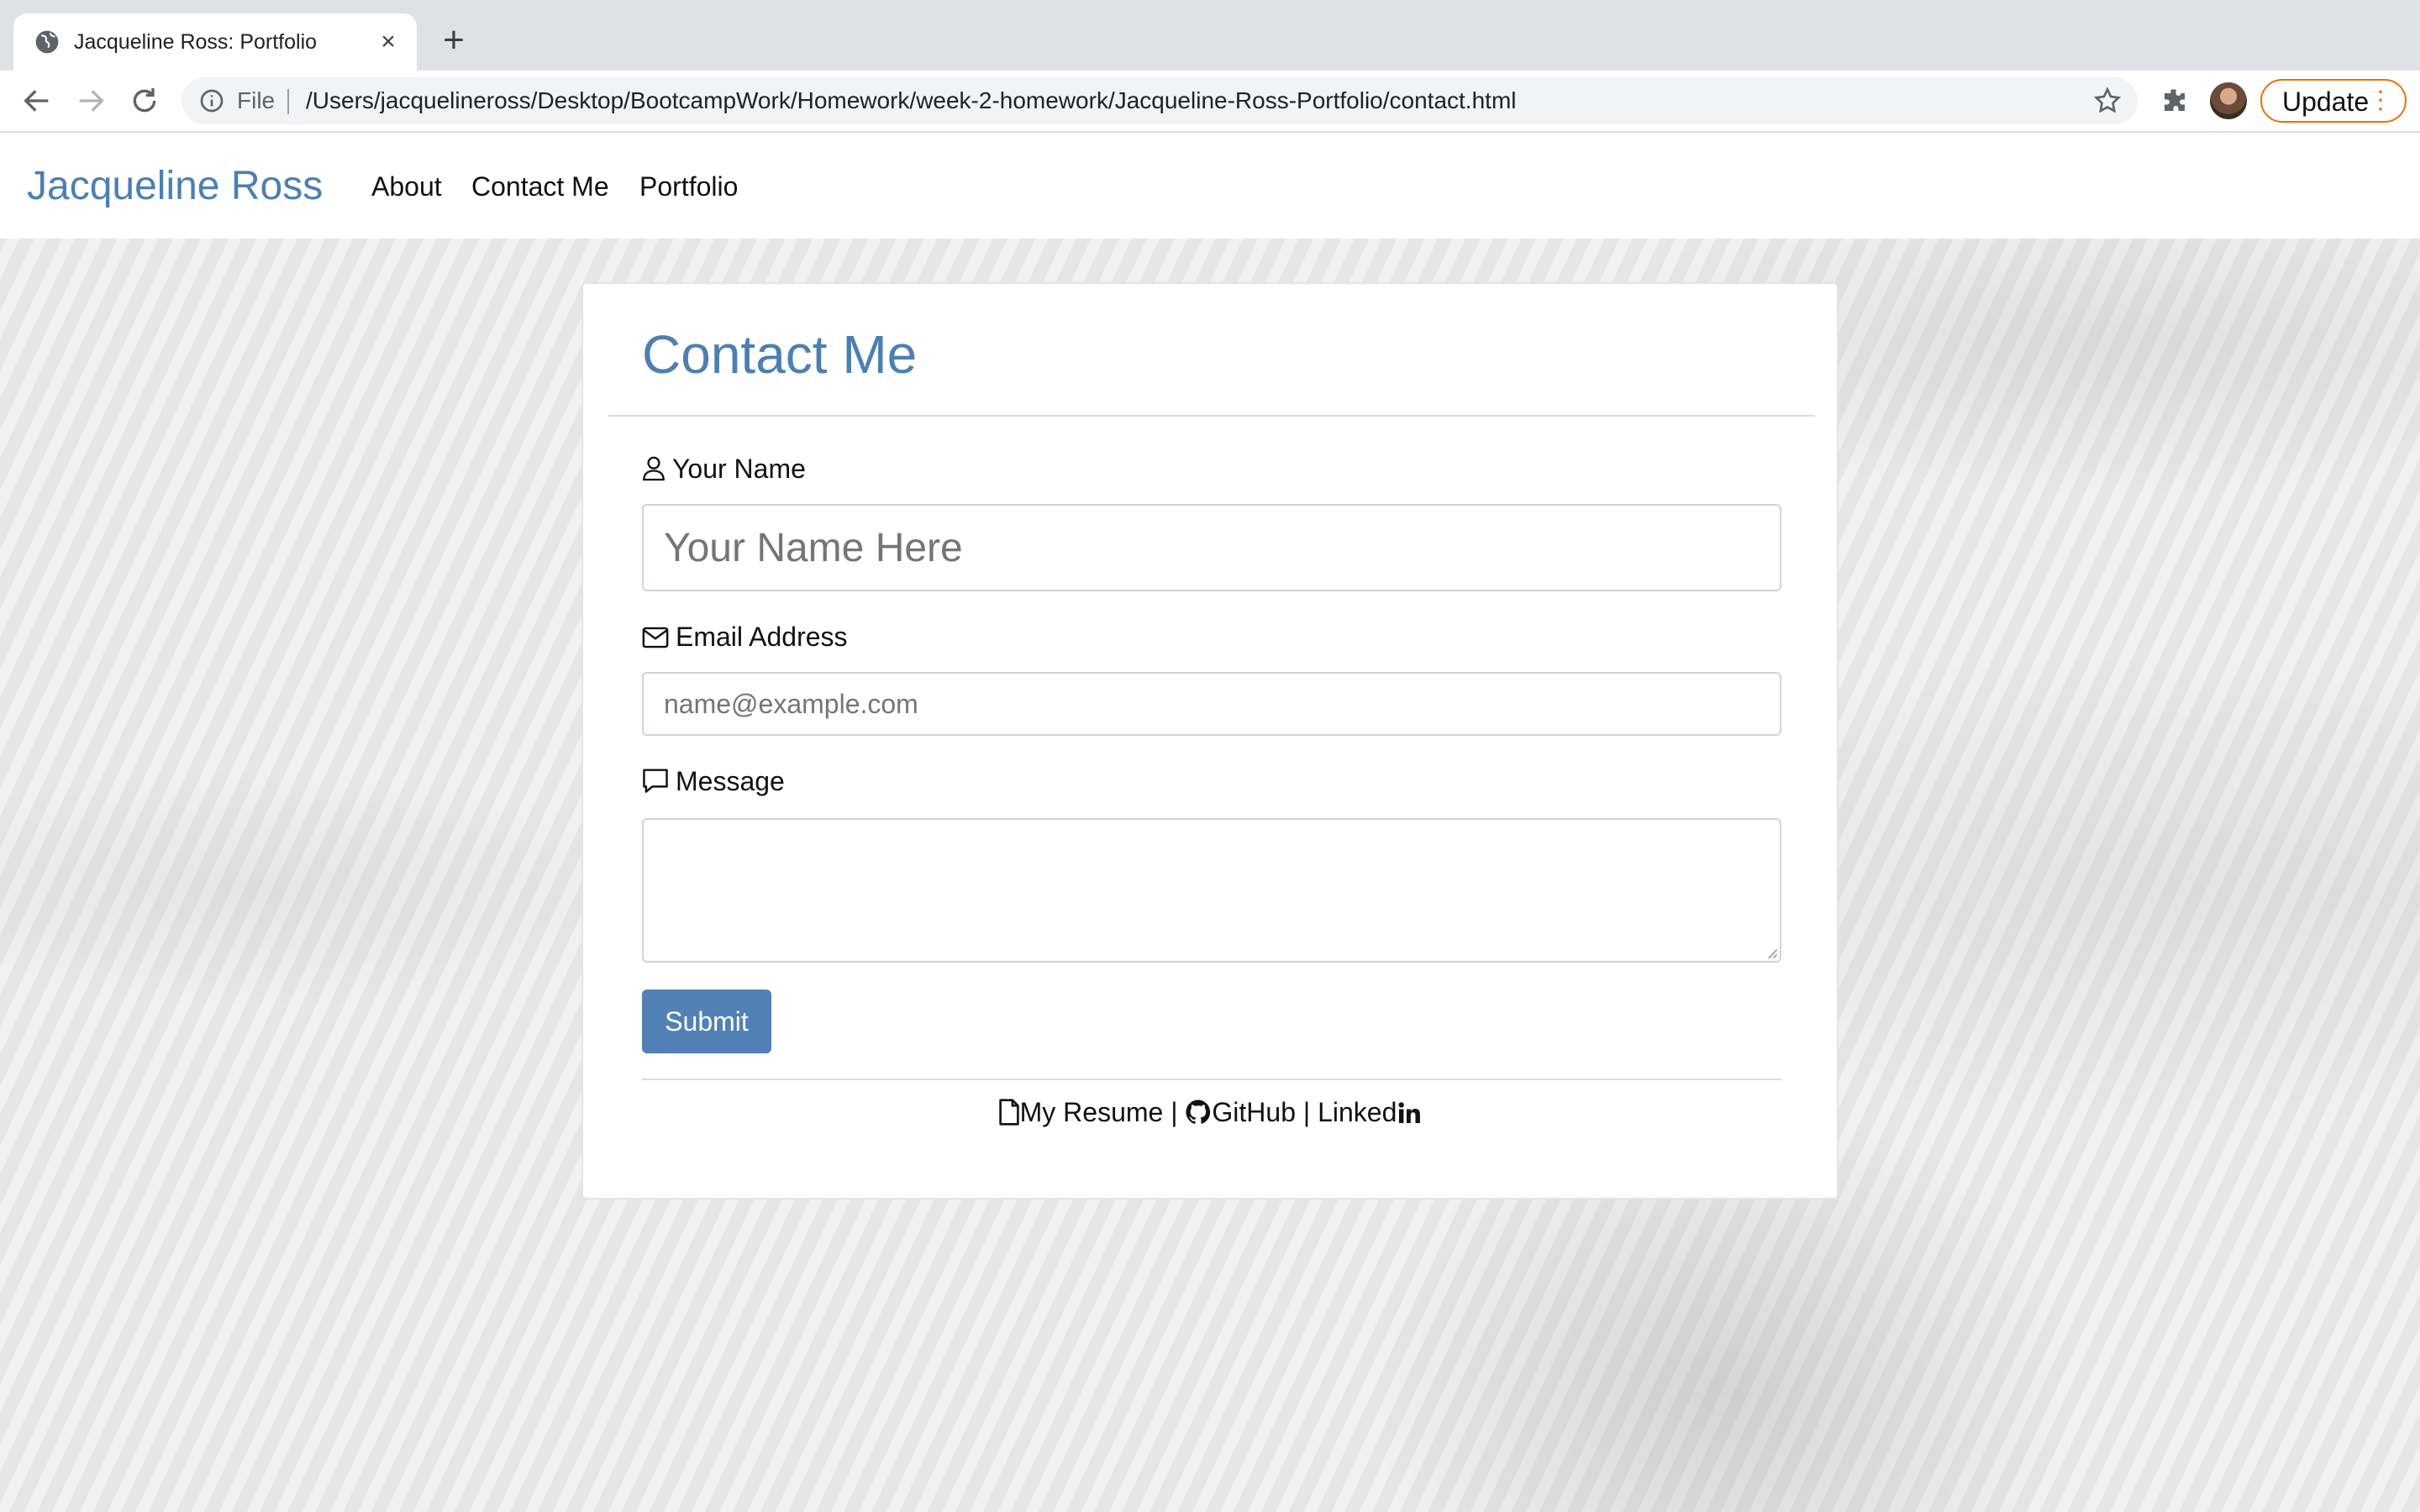 This screenshot has width=2420, height=1512. I want to click on linkedin-link-text: Linked, so click(1357, 1112).